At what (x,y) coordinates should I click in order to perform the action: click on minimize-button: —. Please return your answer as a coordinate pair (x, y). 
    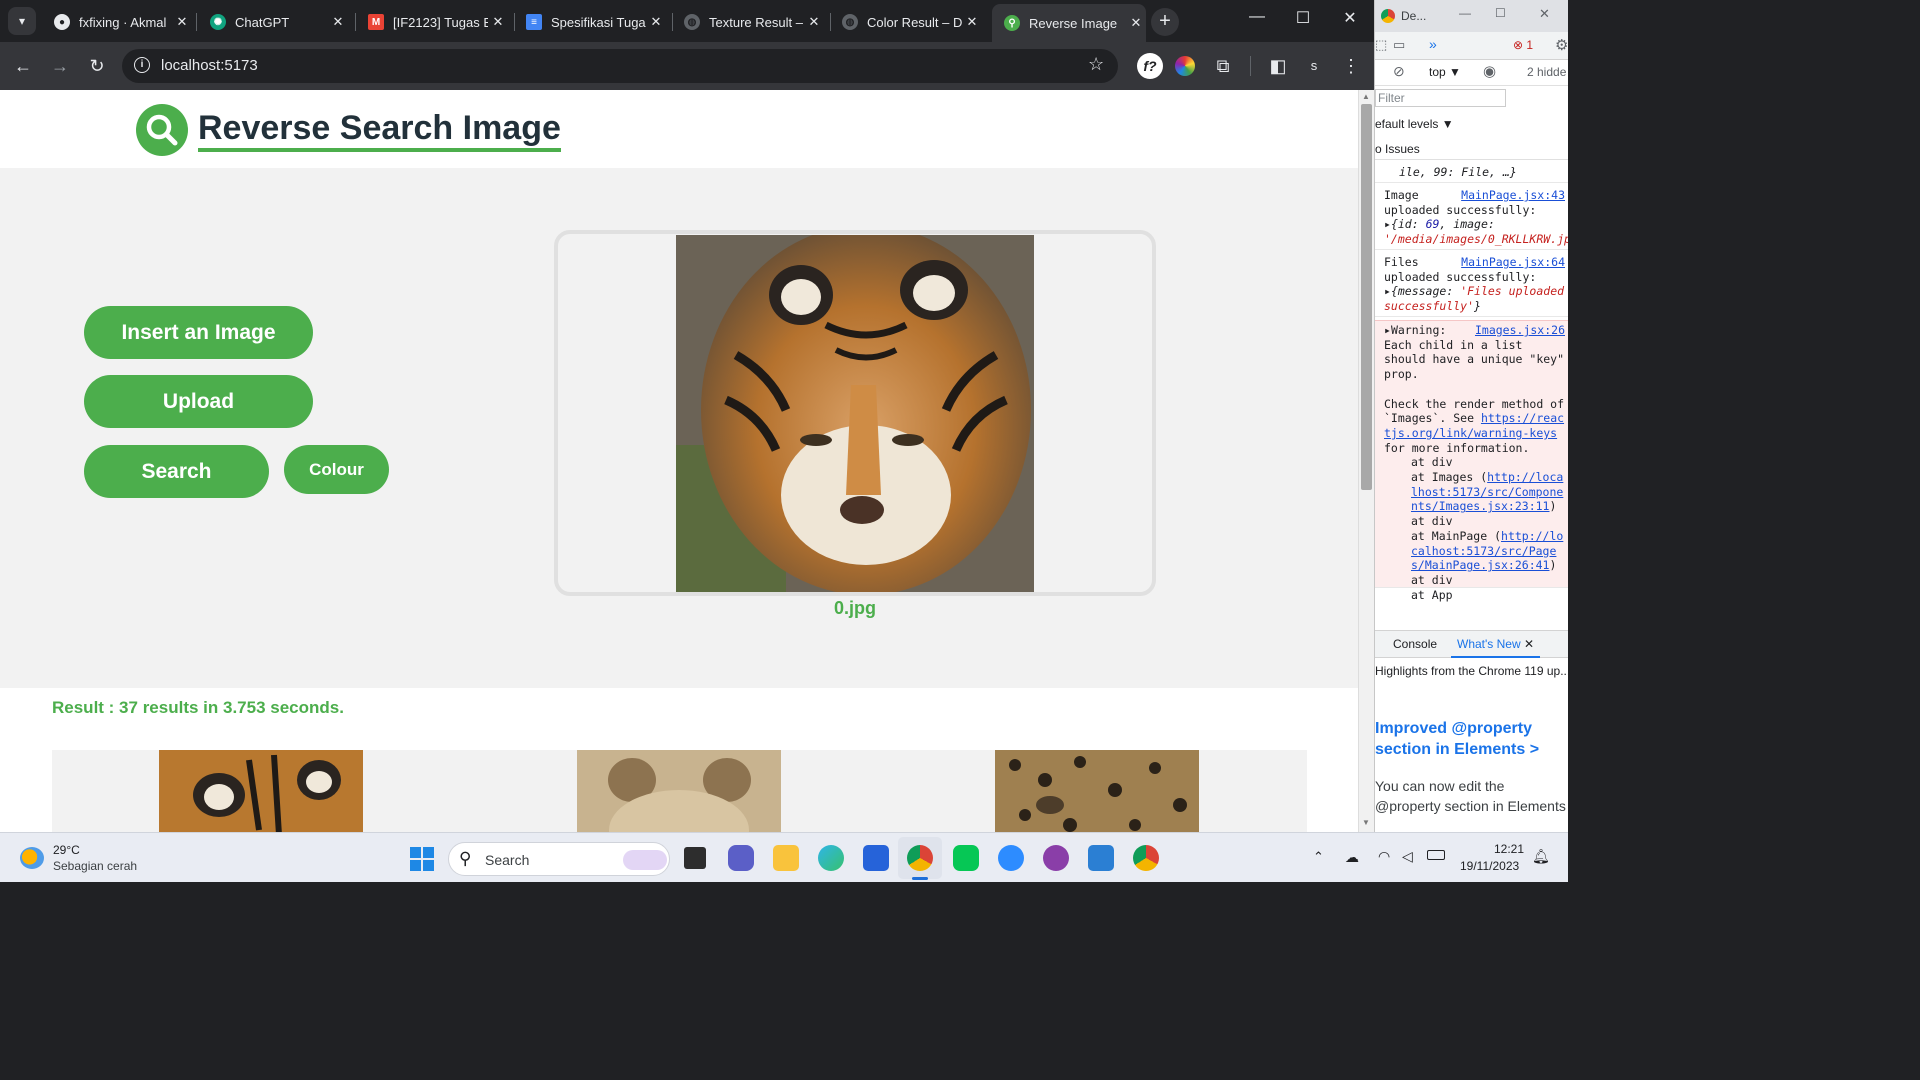
    Looking at the image, I should click on (1257, 17).